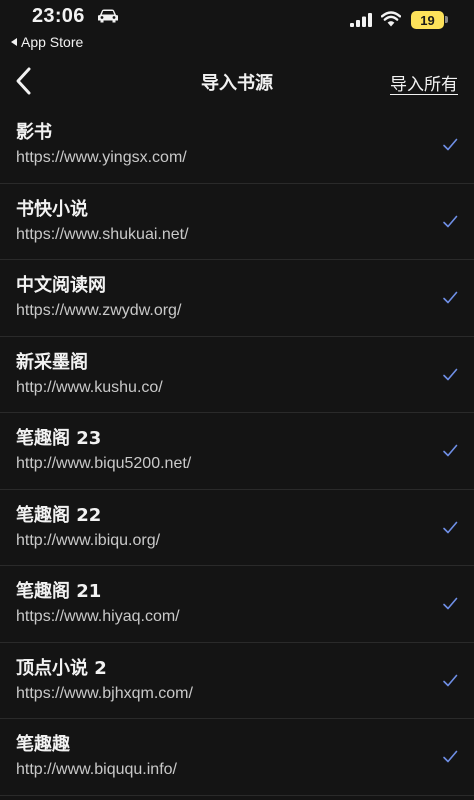  I want to click on source-row: 中文阅读网 https://www.zwydw.org/, so click(237, 298).